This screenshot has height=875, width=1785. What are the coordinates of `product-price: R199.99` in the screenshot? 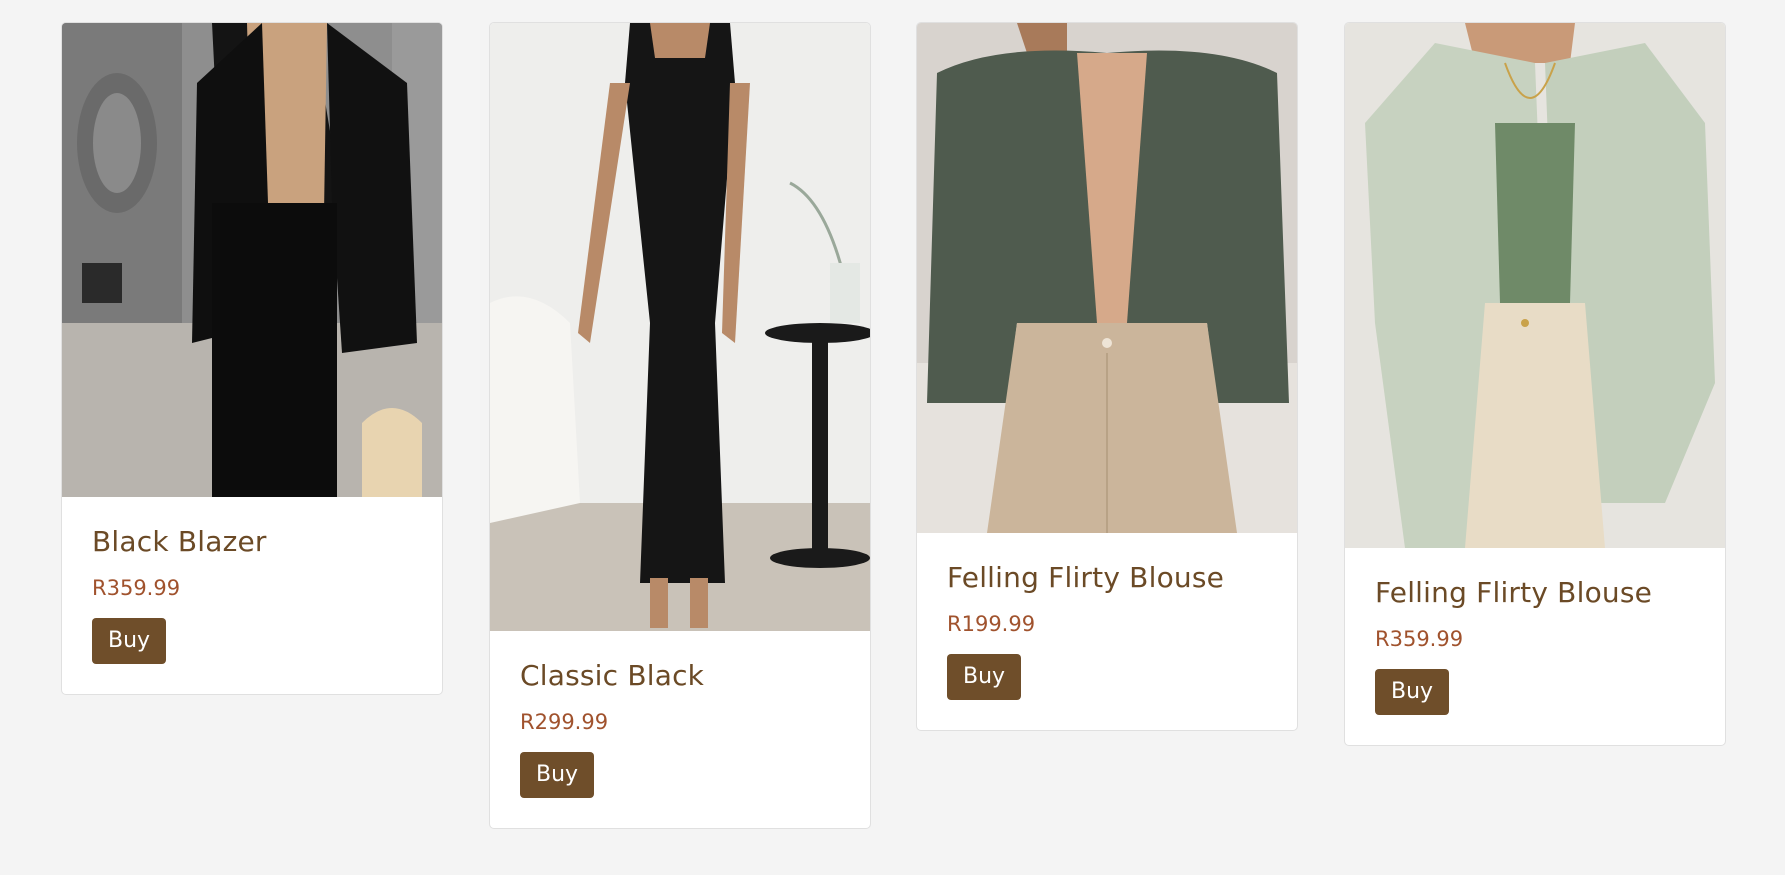 It's located at (991, 624).